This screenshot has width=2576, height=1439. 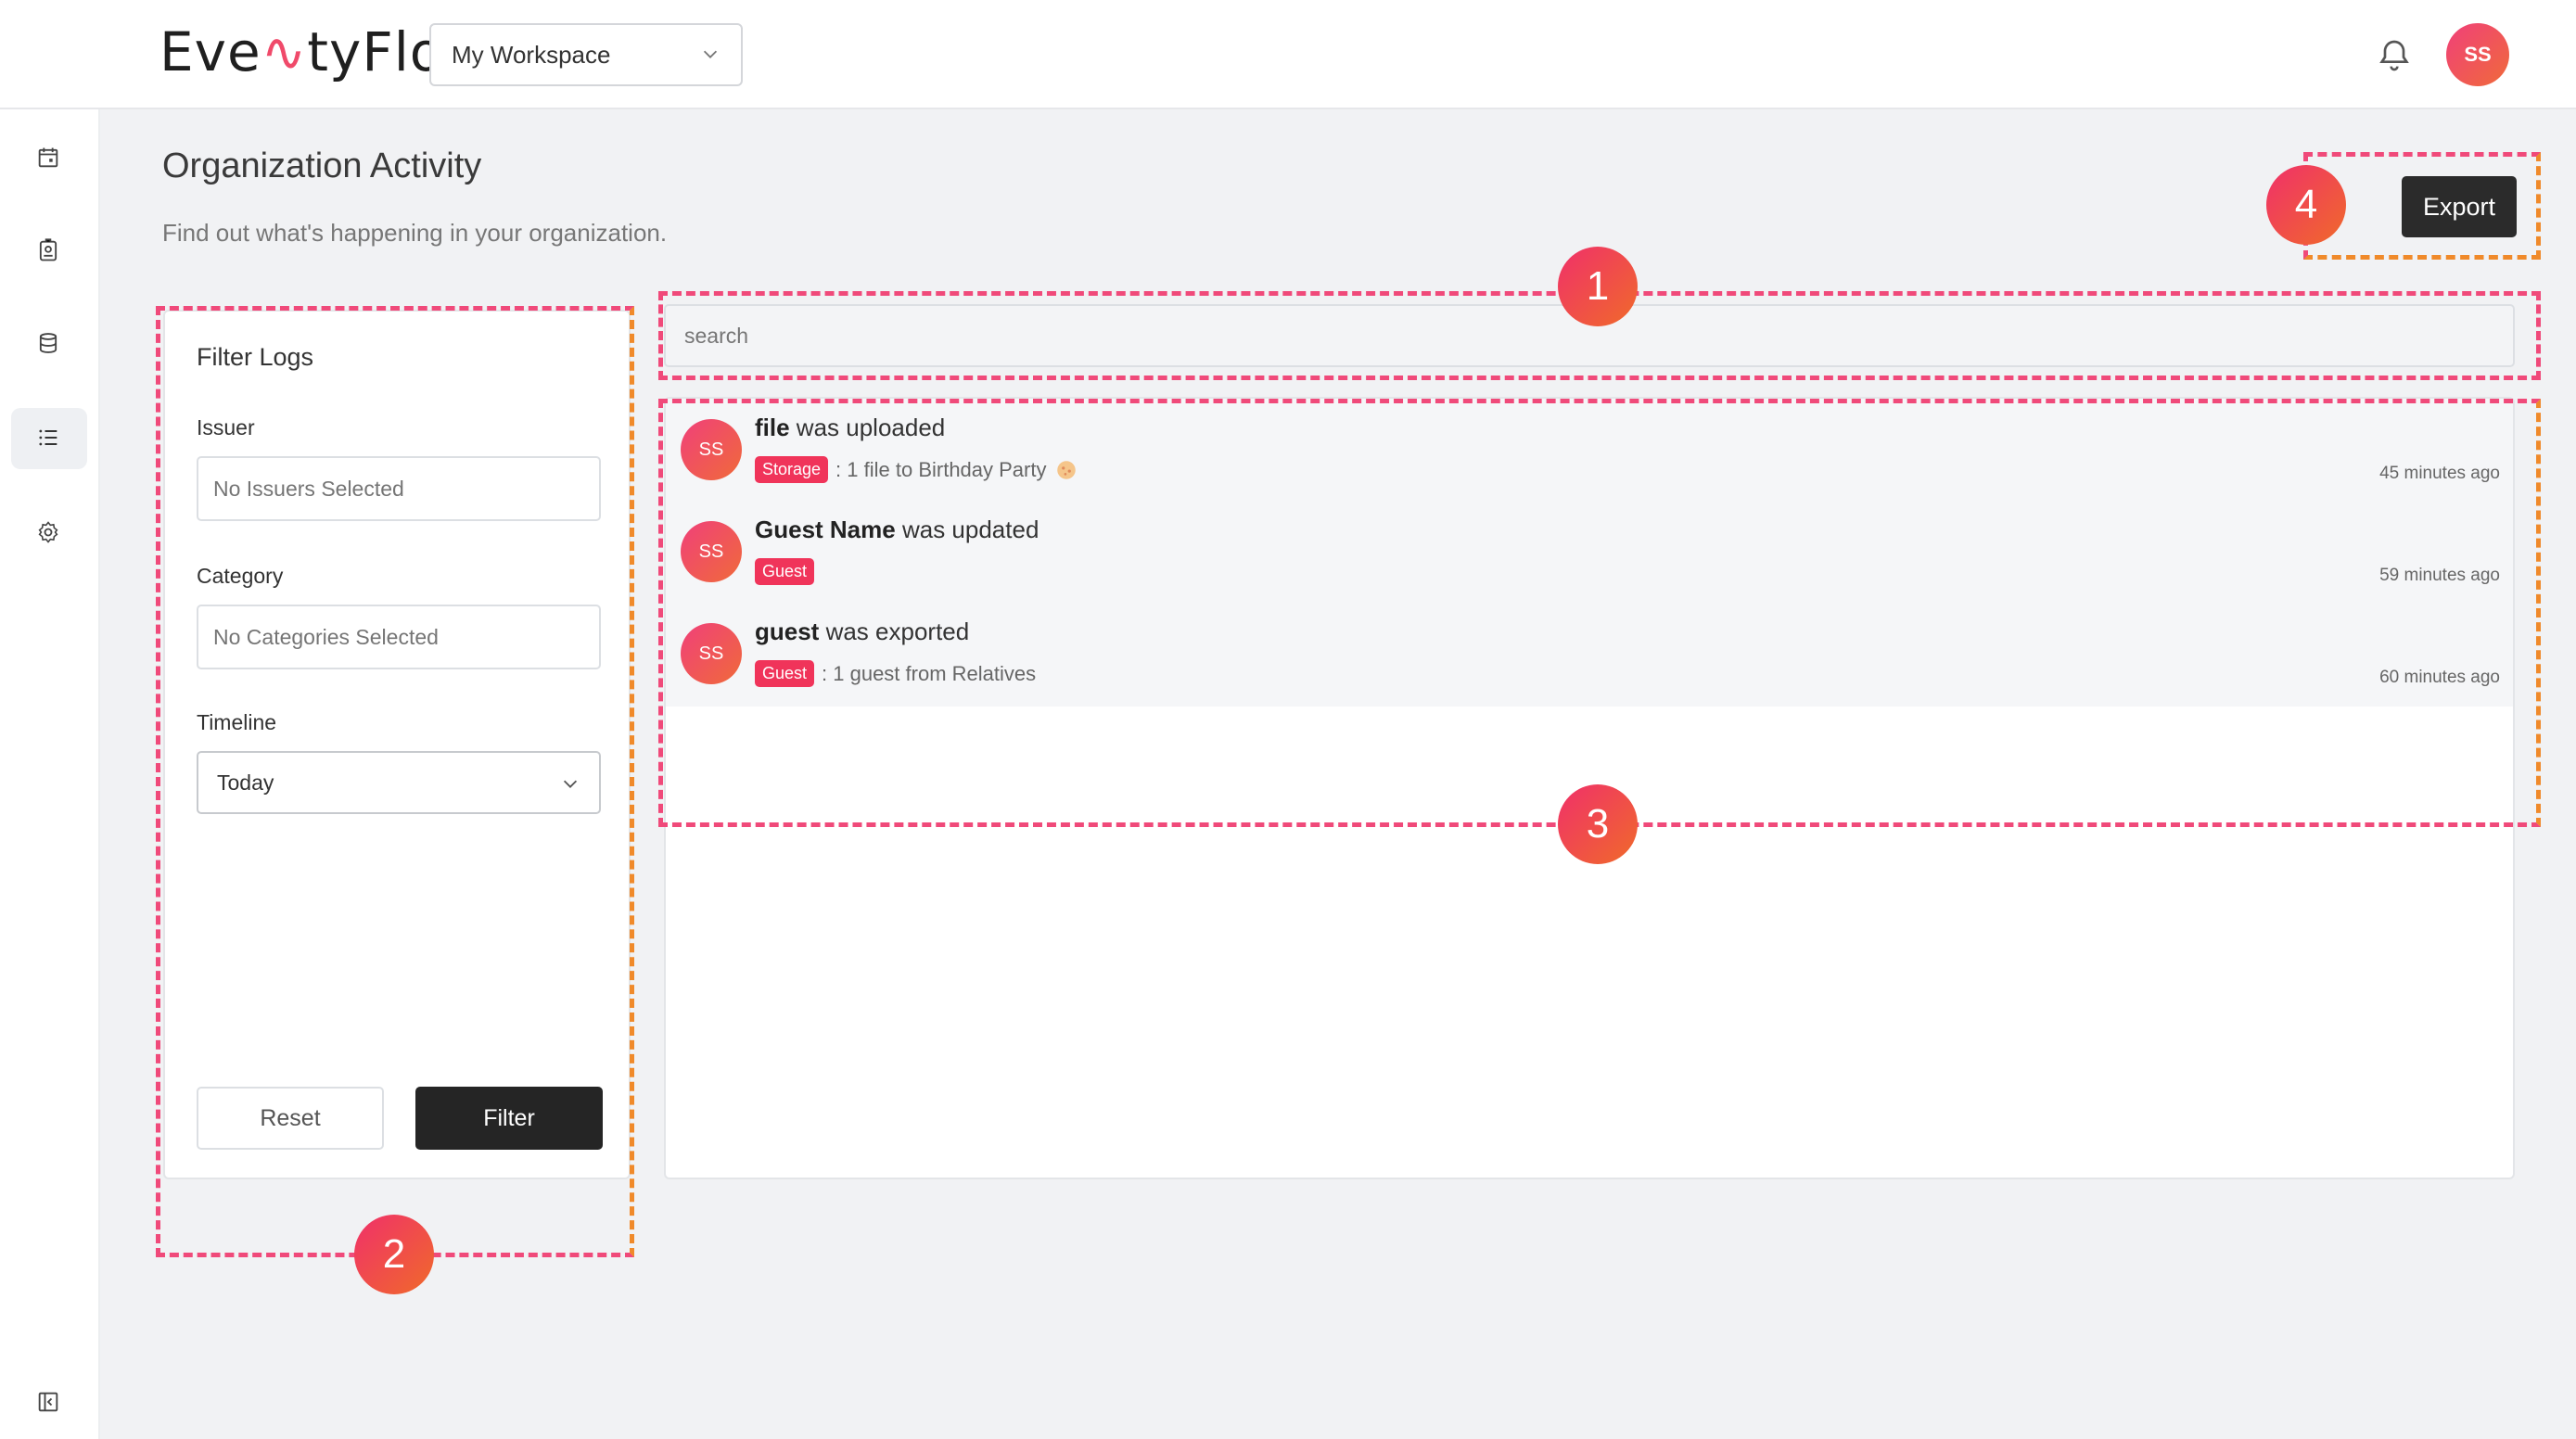 I want to click on activity-list-icon, so click(x=48, y=438).